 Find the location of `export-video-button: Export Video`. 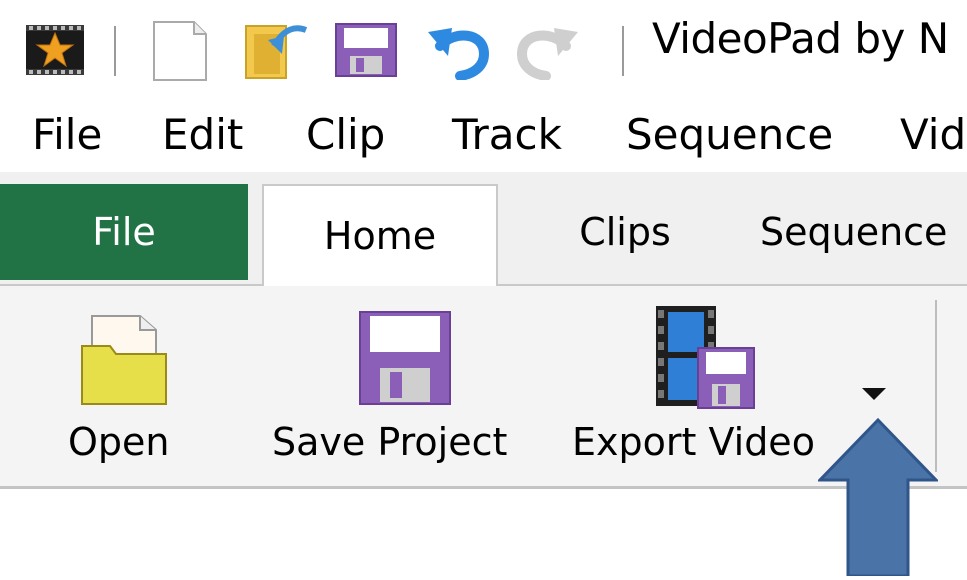

export-video-button: Export Video is located at coordinates (701, 387).